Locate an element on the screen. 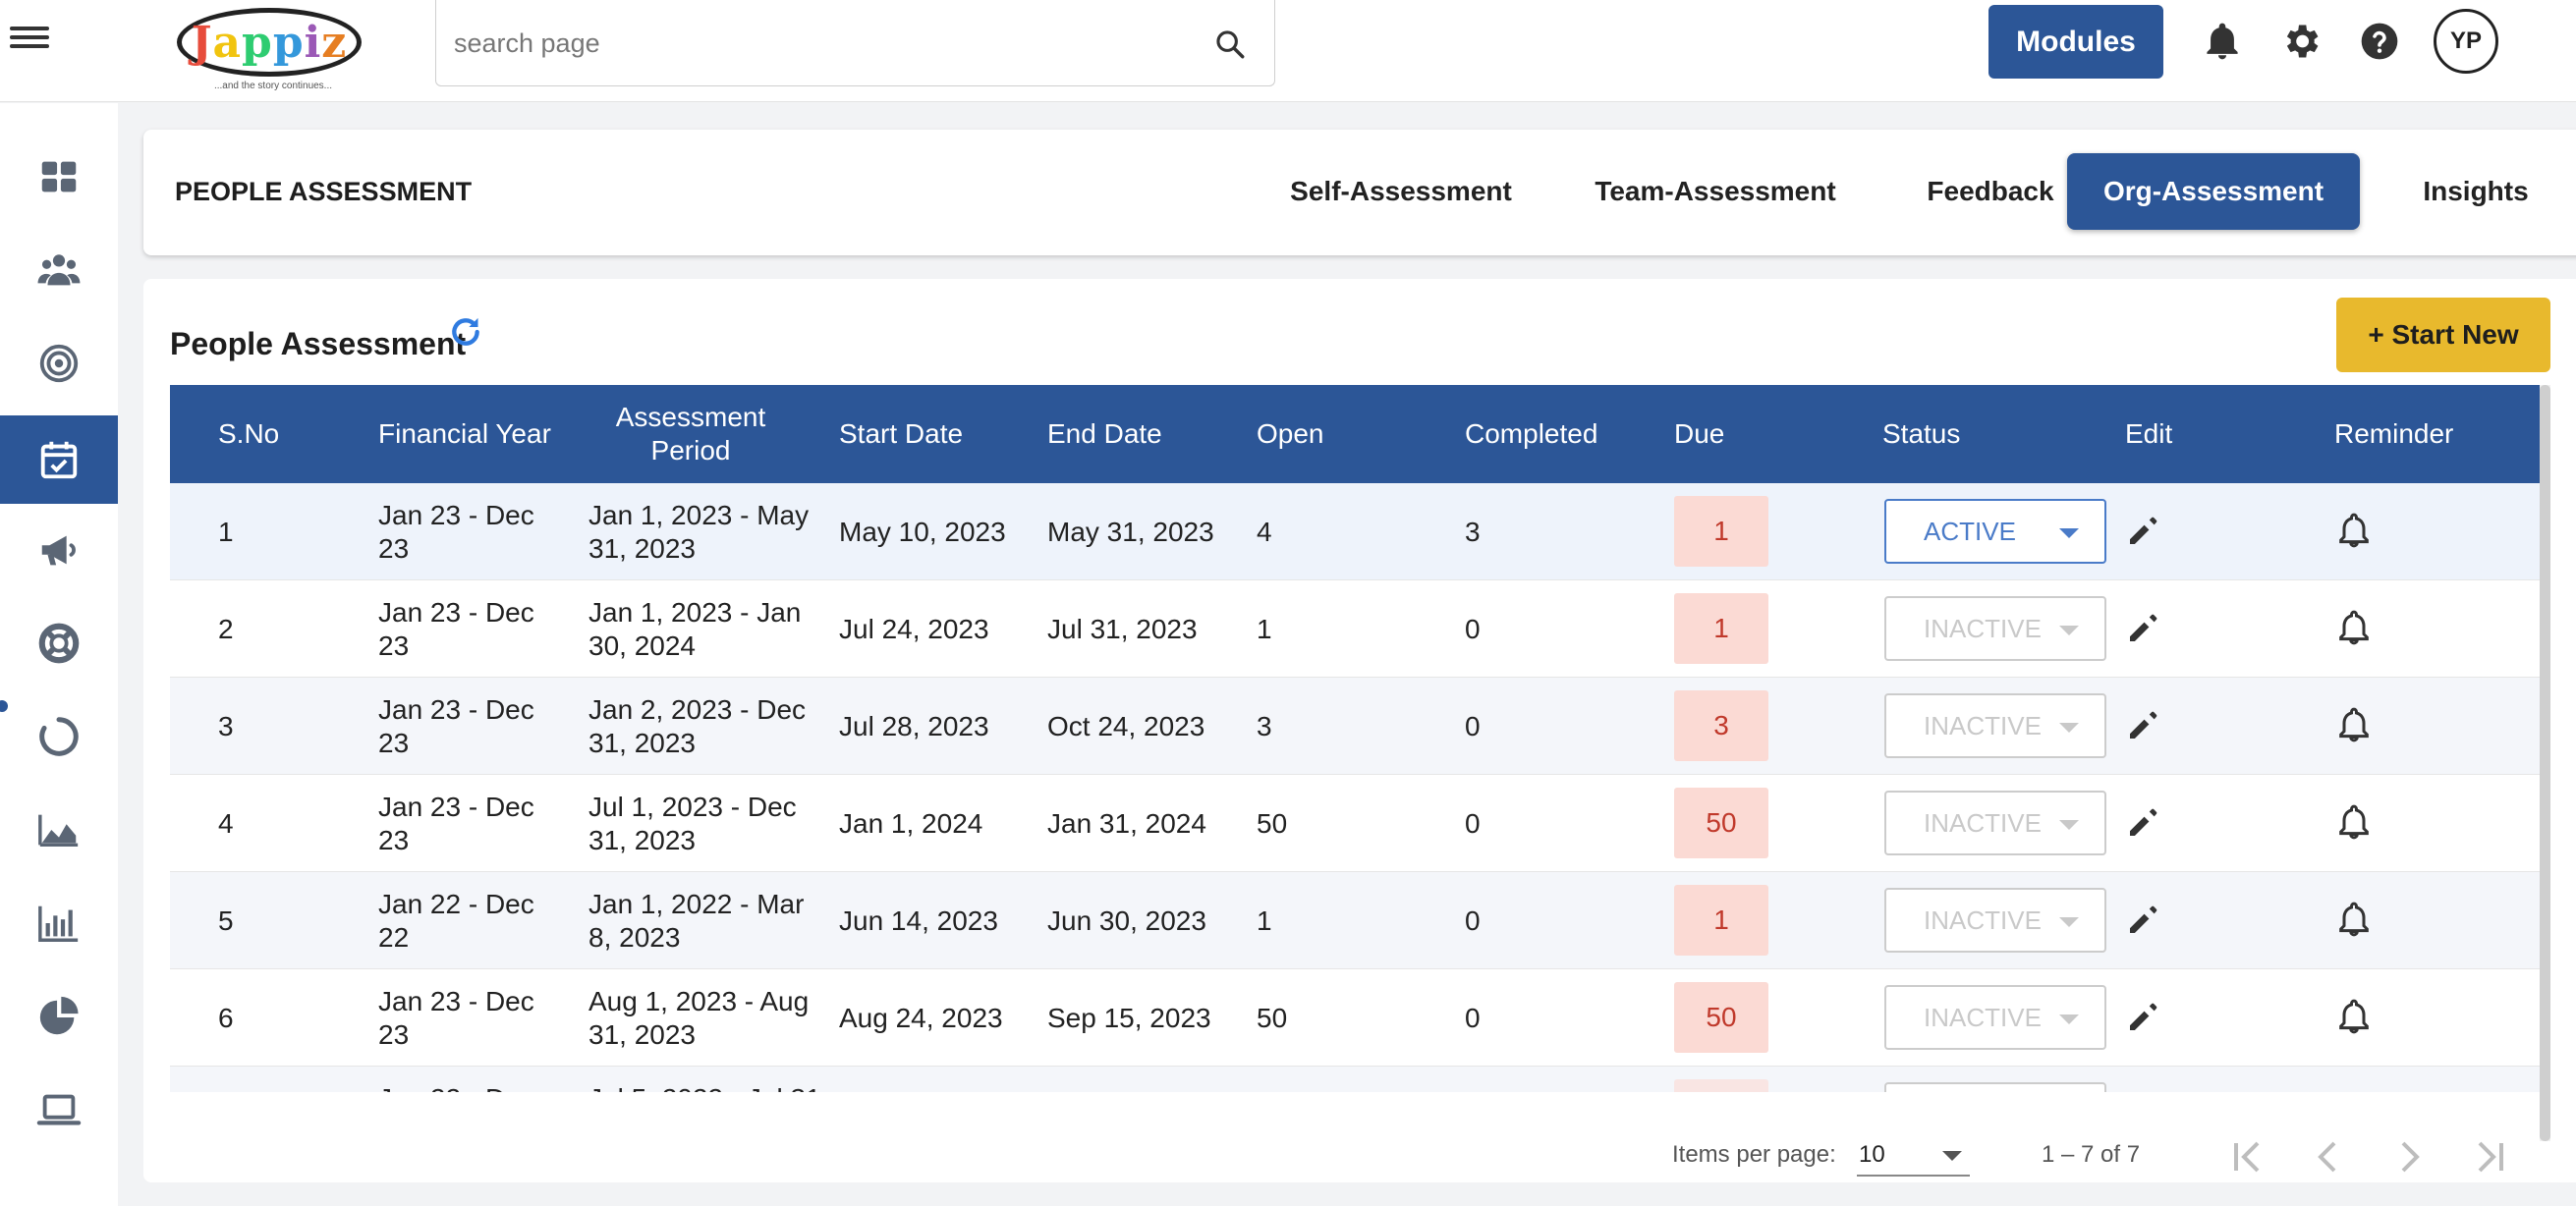 The height and width of the screenshot is (1206, 2576). gear-icon is located at coordinates (2301, 41).